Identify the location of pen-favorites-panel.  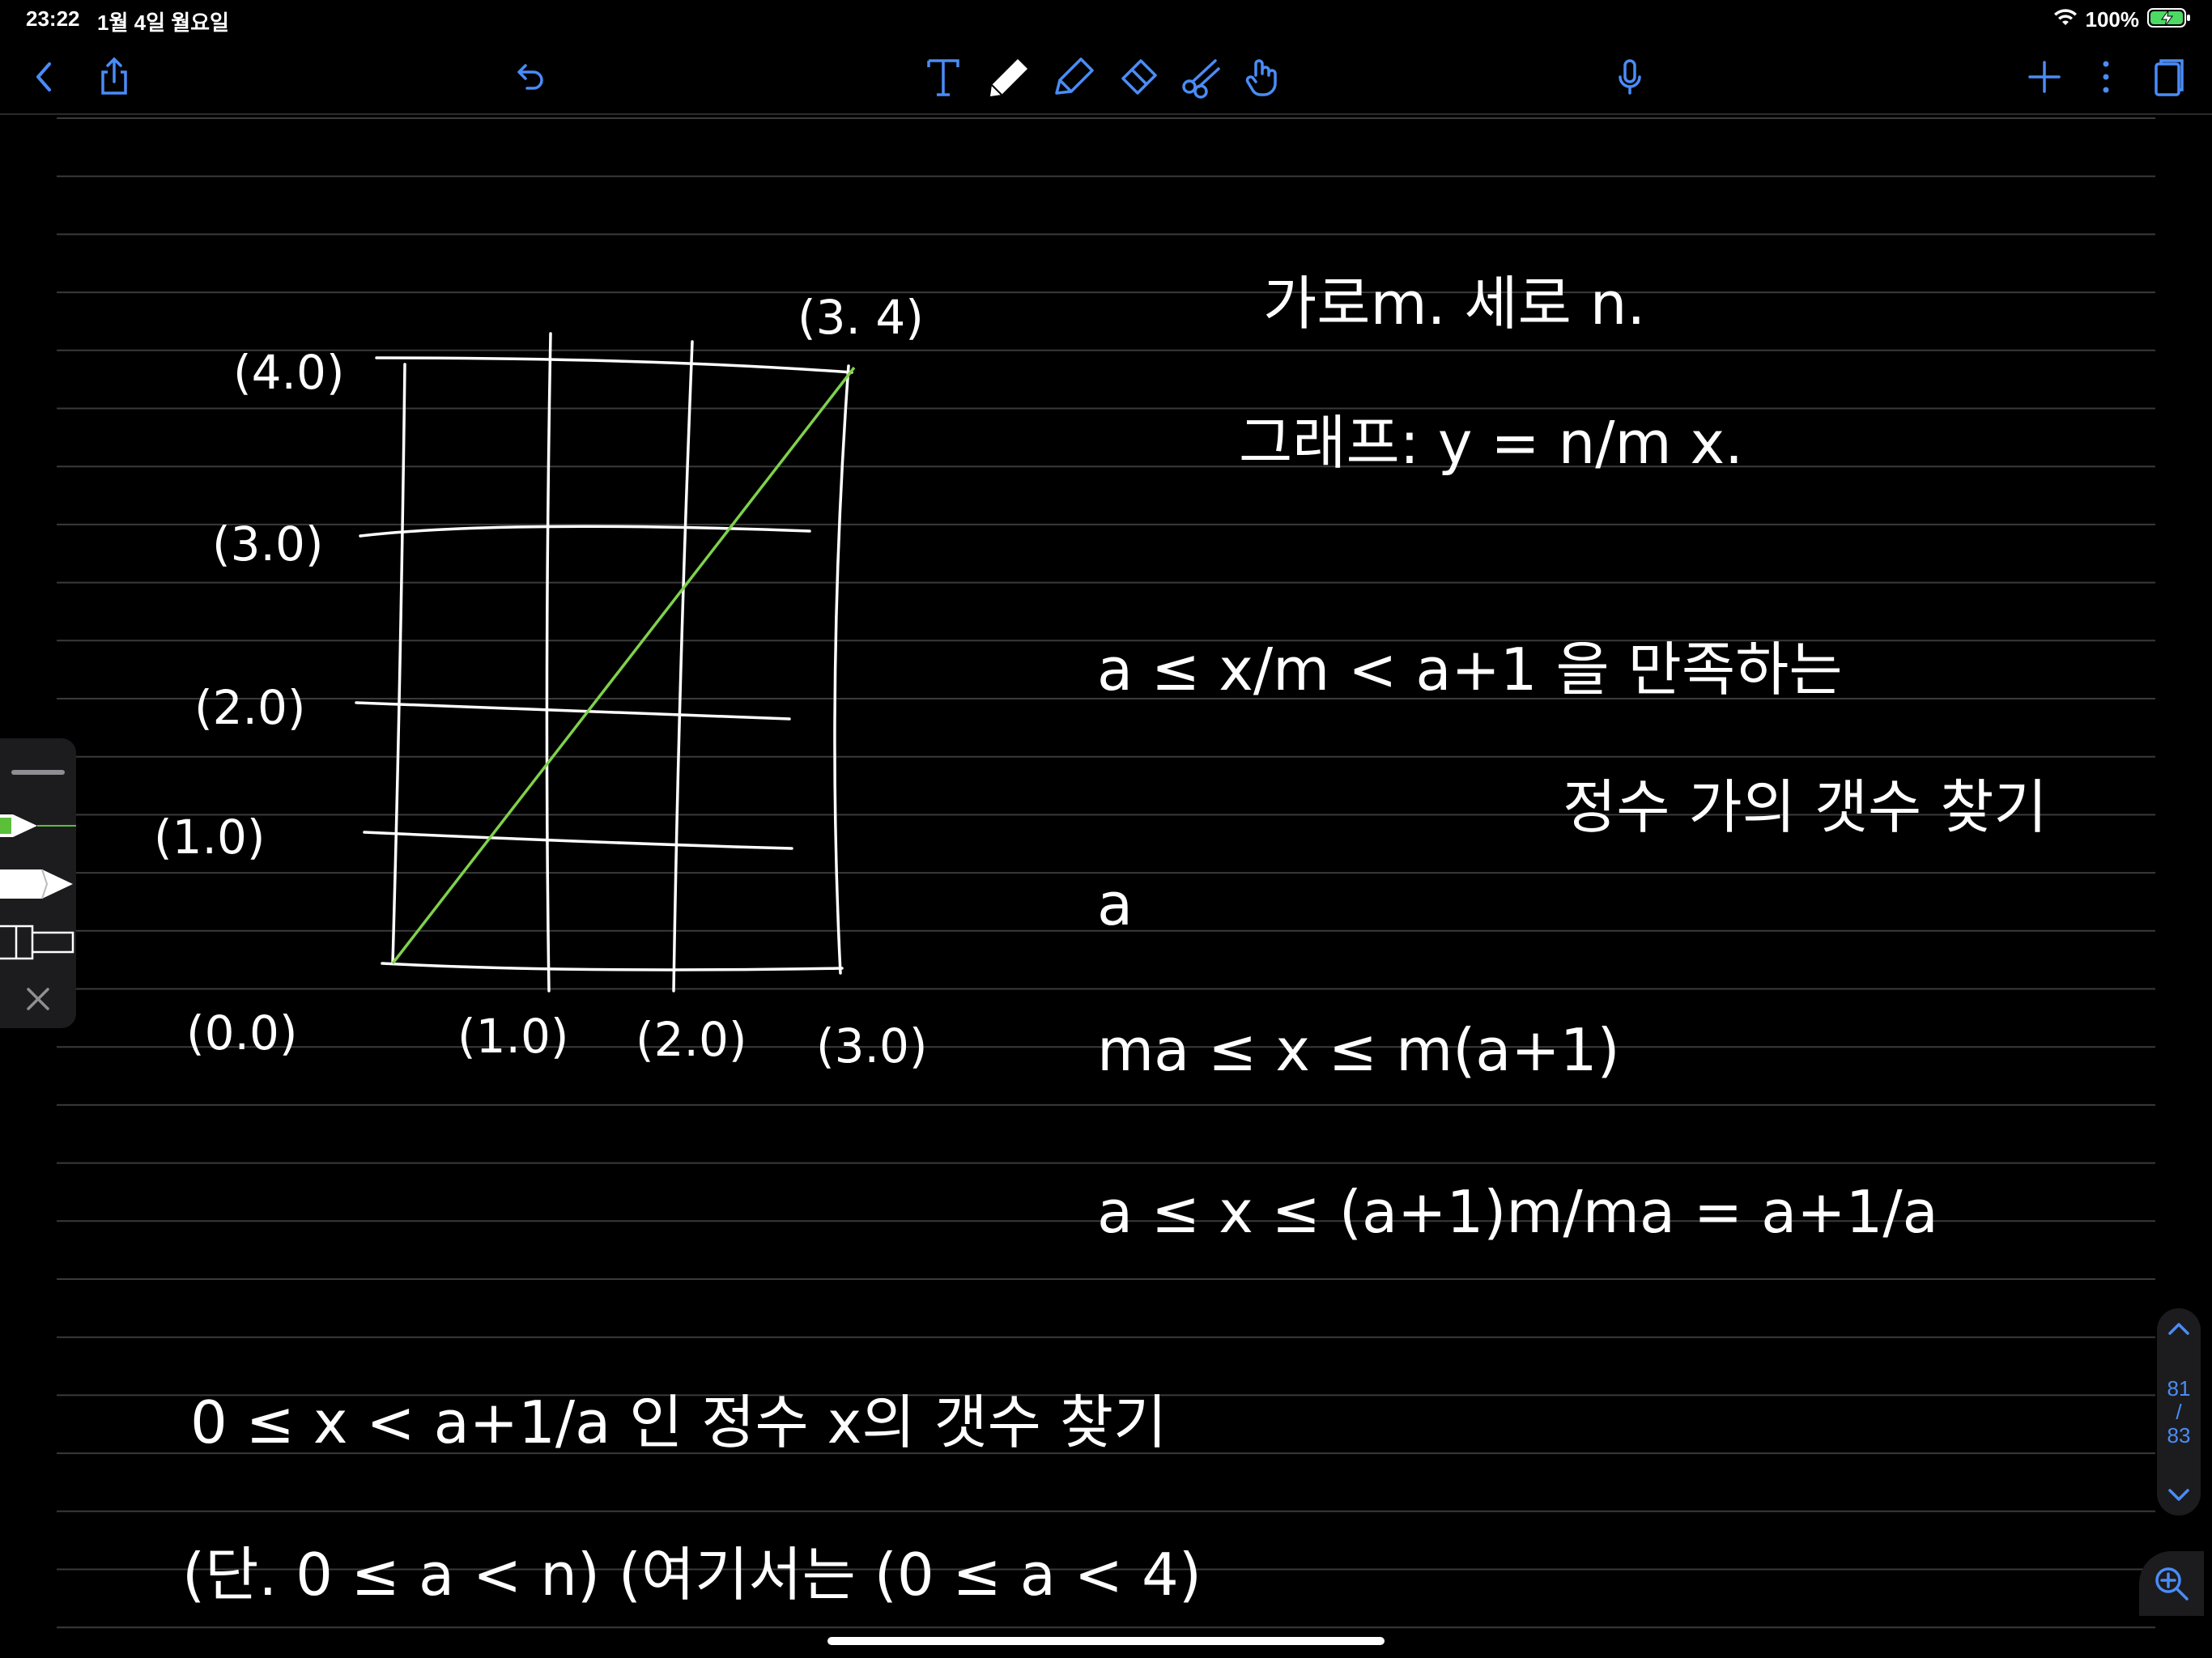
(38, 883).